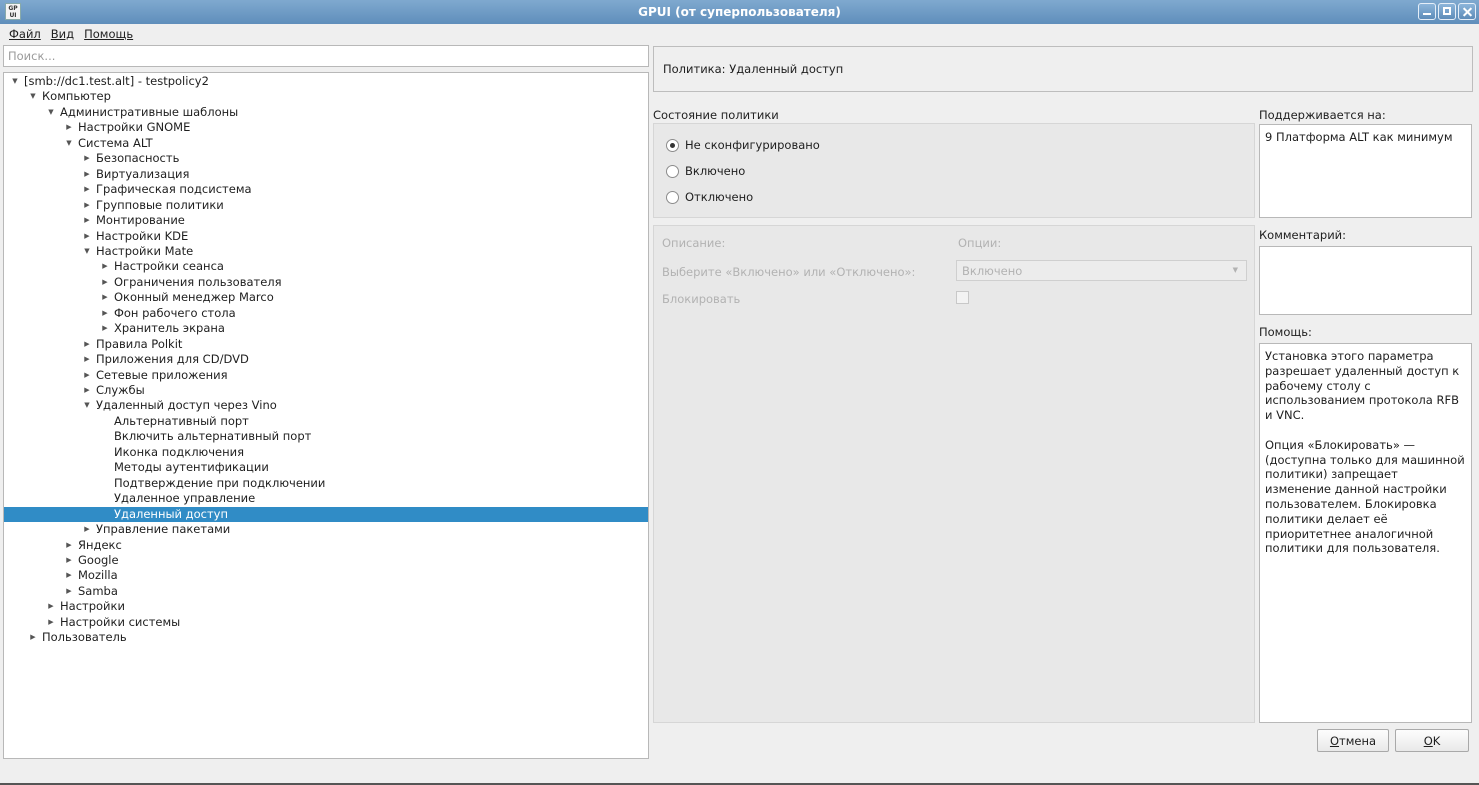  I want to click on tree-item: Подтверждение при подключении, so click(326, 484).